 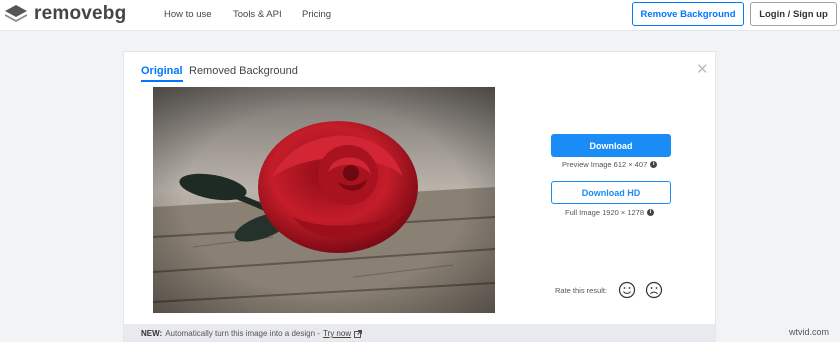 What do you see at coordinates (605, 164) in the screenshot?
I see `preview-caption-text: Preview Image 612 × 407` at bounding box center [605, 164].